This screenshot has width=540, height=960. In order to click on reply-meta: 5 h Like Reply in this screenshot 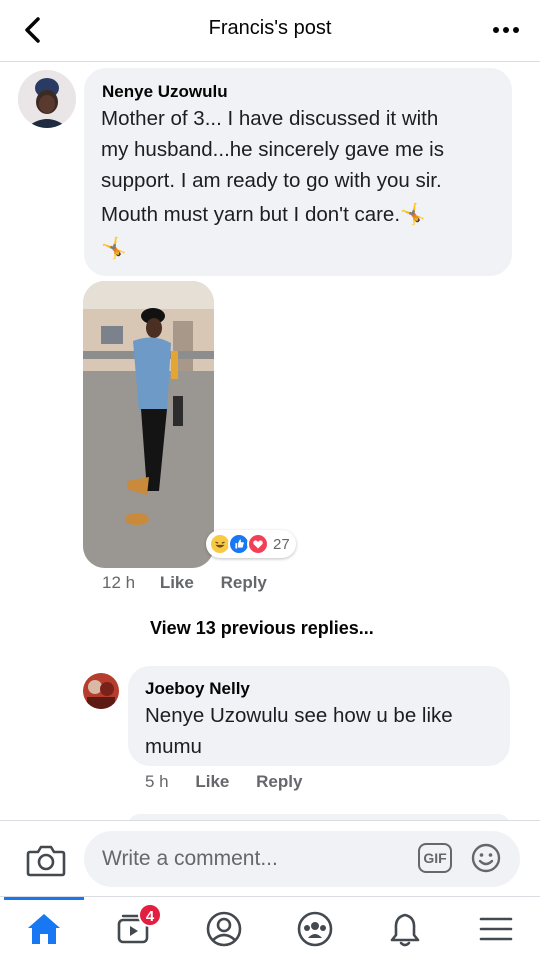, I will do `click(223, 782)`.